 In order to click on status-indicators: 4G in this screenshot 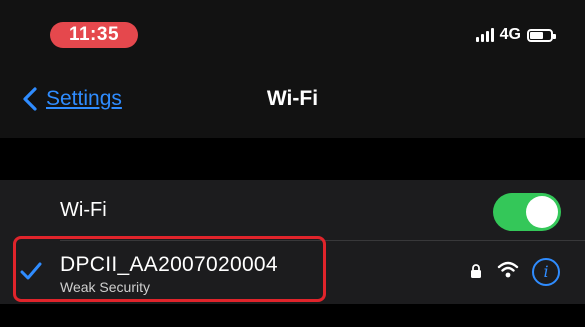, I will do `click(515, 35)`.